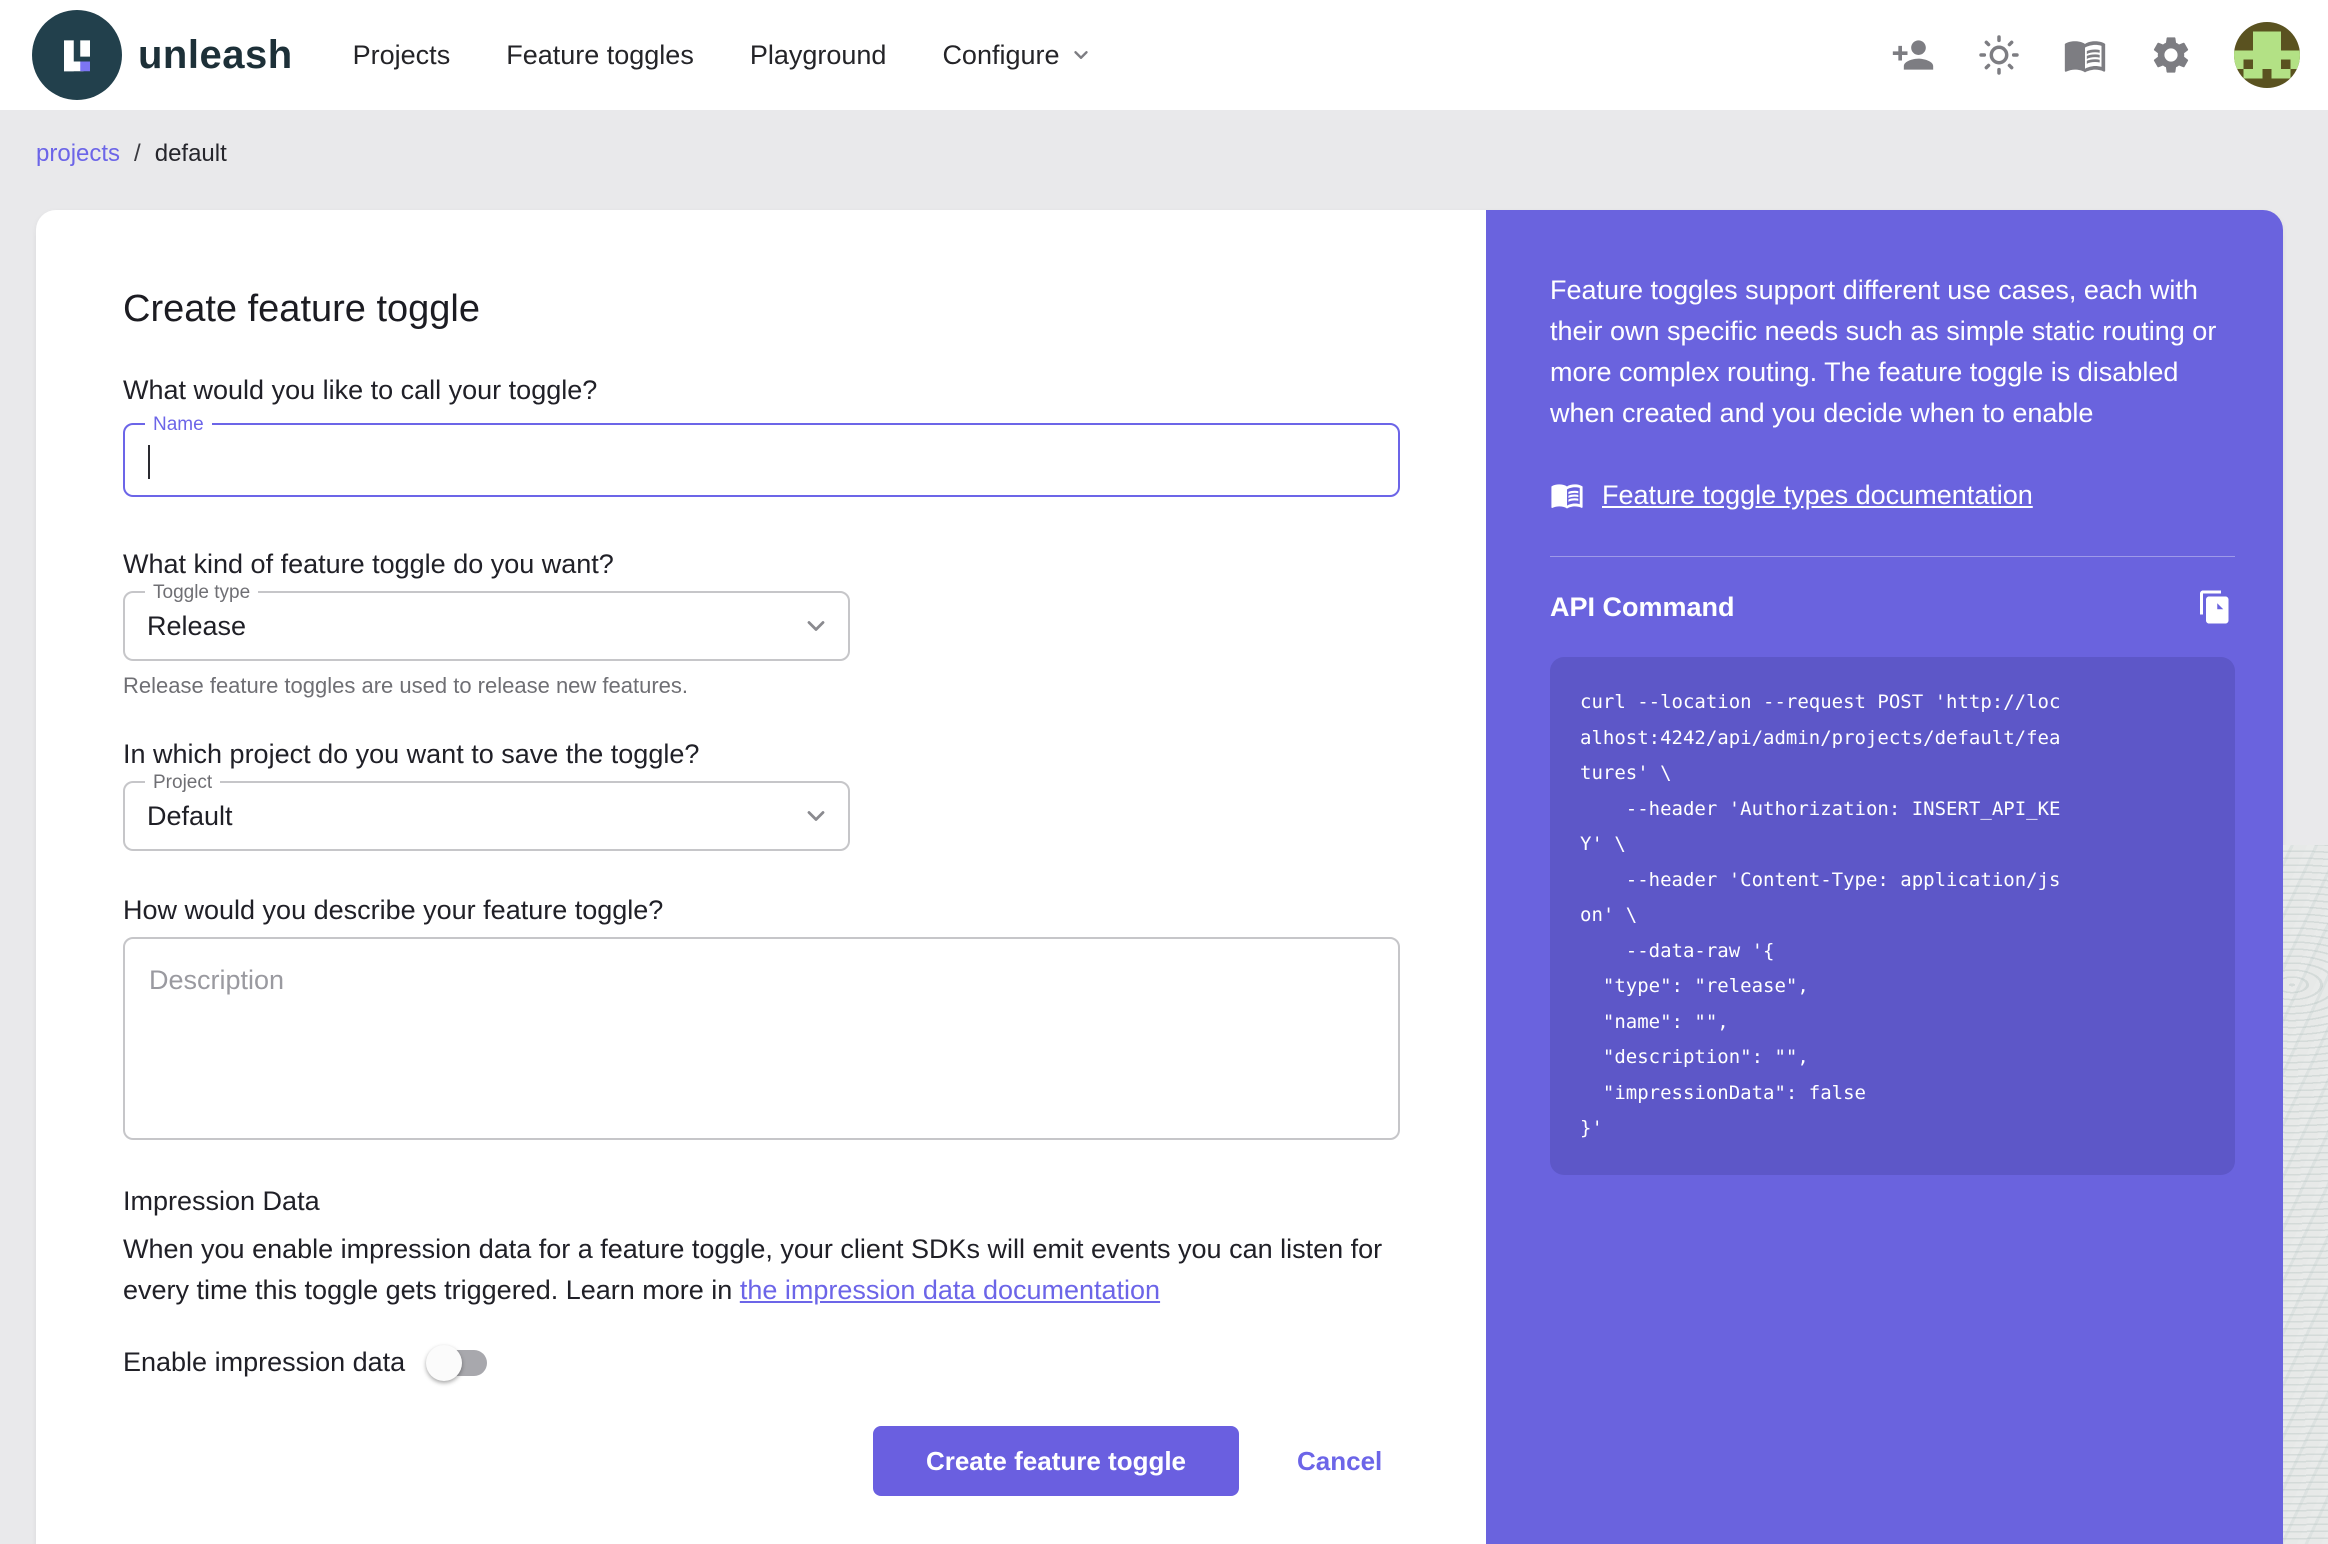  I want to click on add-user-icon, so click(1913, 55).